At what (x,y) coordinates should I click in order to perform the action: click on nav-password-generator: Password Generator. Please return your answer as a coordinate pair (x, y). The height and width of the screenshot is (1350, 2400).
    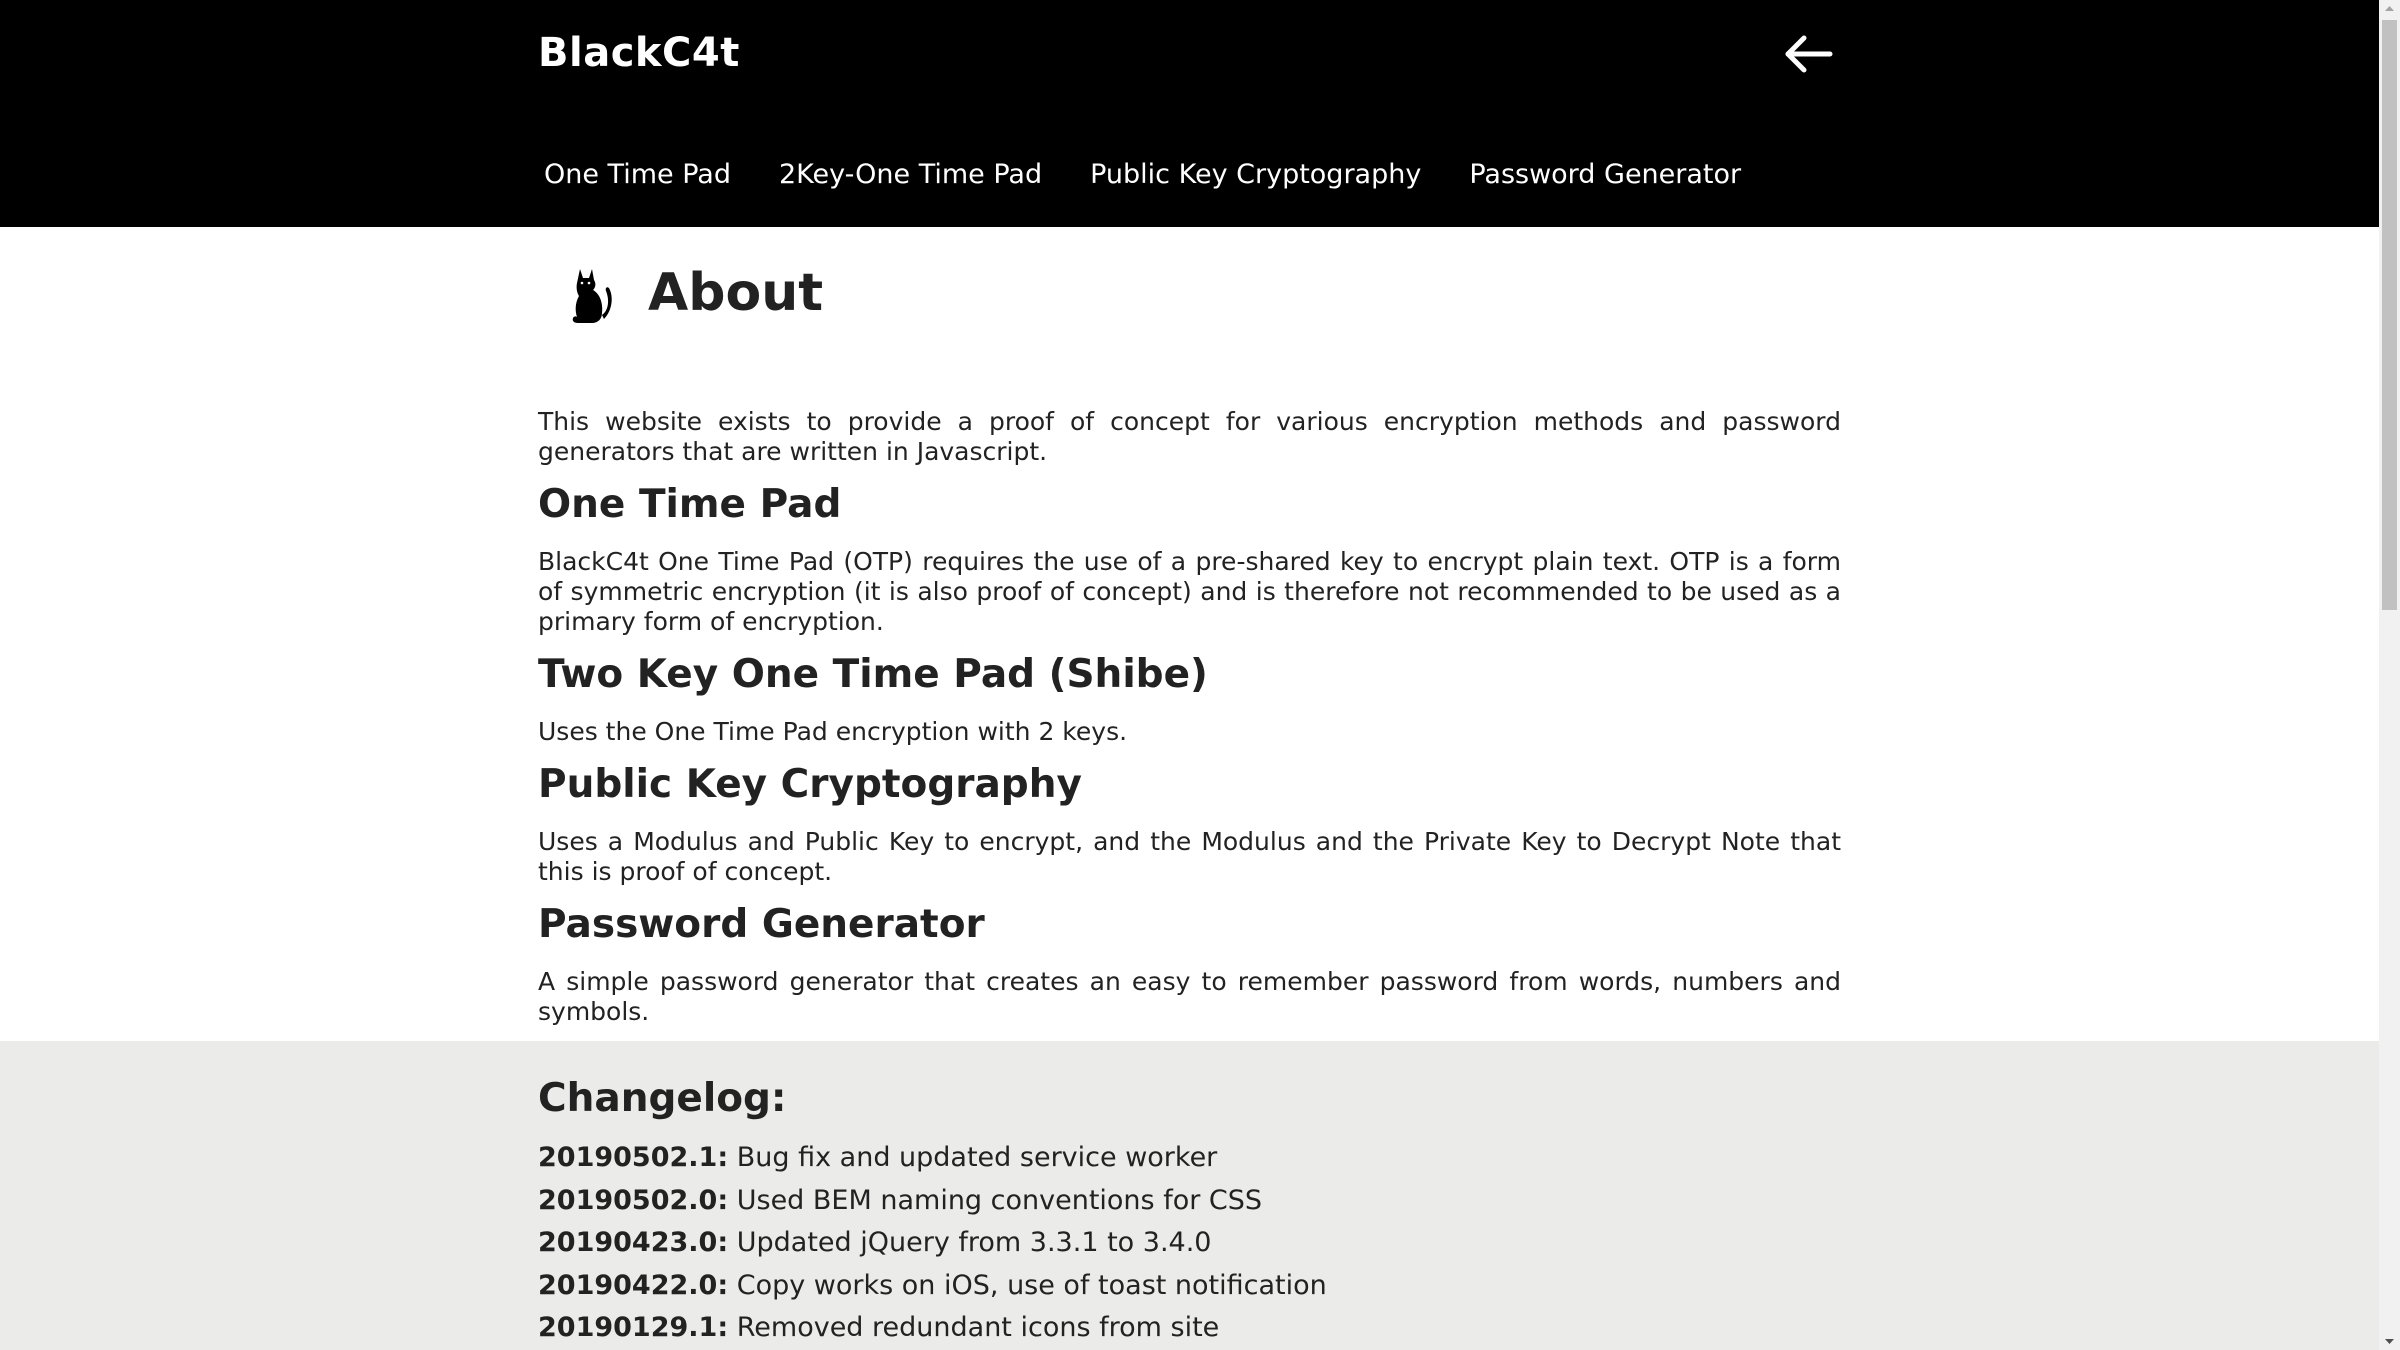
    Looking at the image, I should click on (1605, 174).